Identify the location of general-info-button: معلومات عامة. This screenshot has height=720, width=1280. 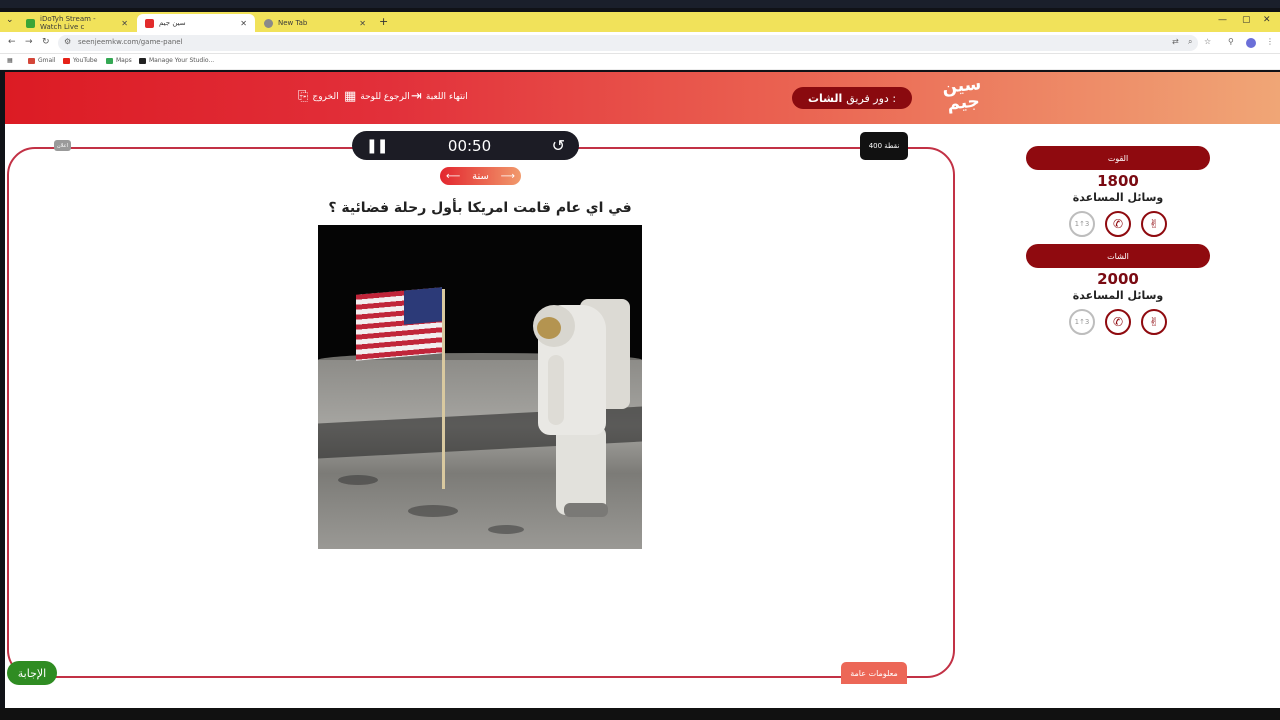
(874, 673).